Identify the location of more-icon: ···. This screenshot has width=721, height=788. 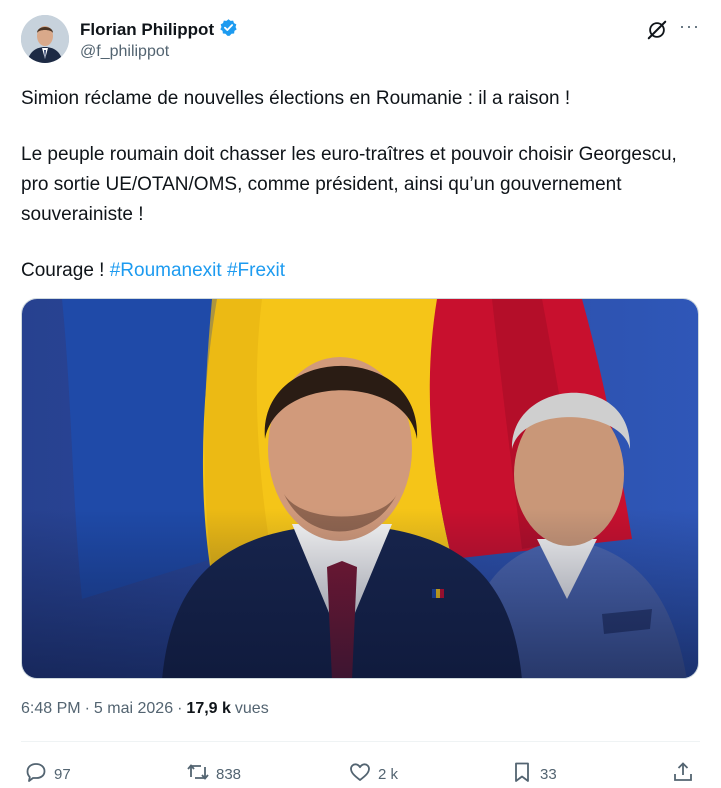
(689, 26).